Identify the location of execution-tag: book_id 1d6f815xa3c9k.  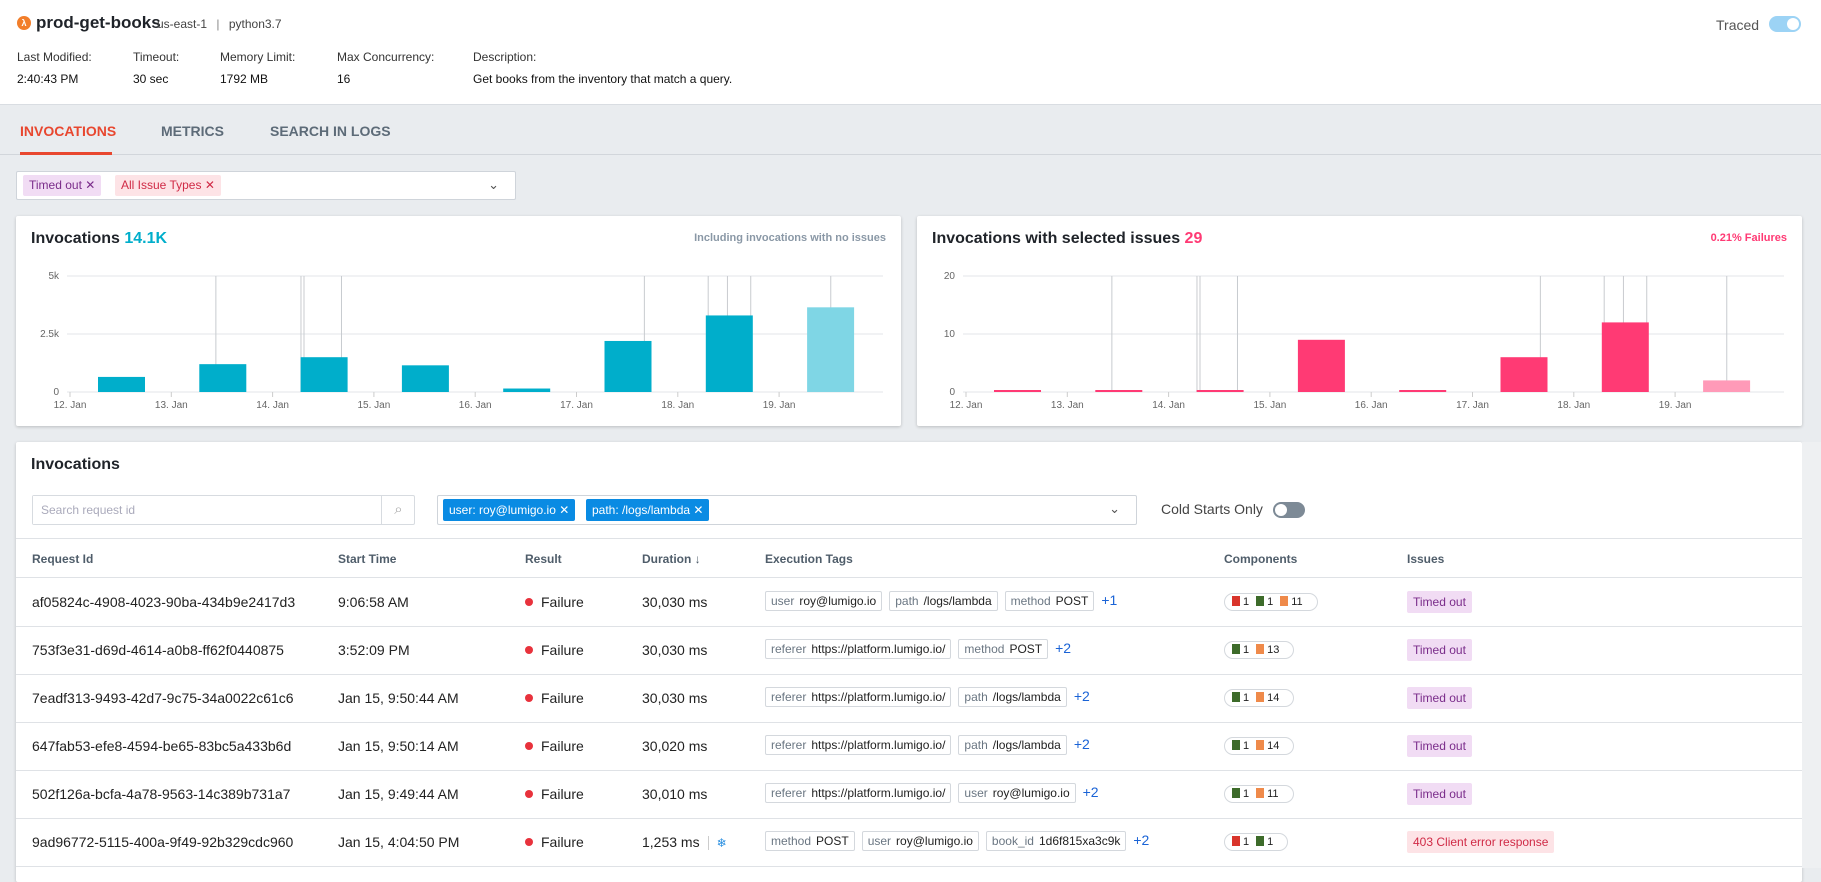
(1056, 841).